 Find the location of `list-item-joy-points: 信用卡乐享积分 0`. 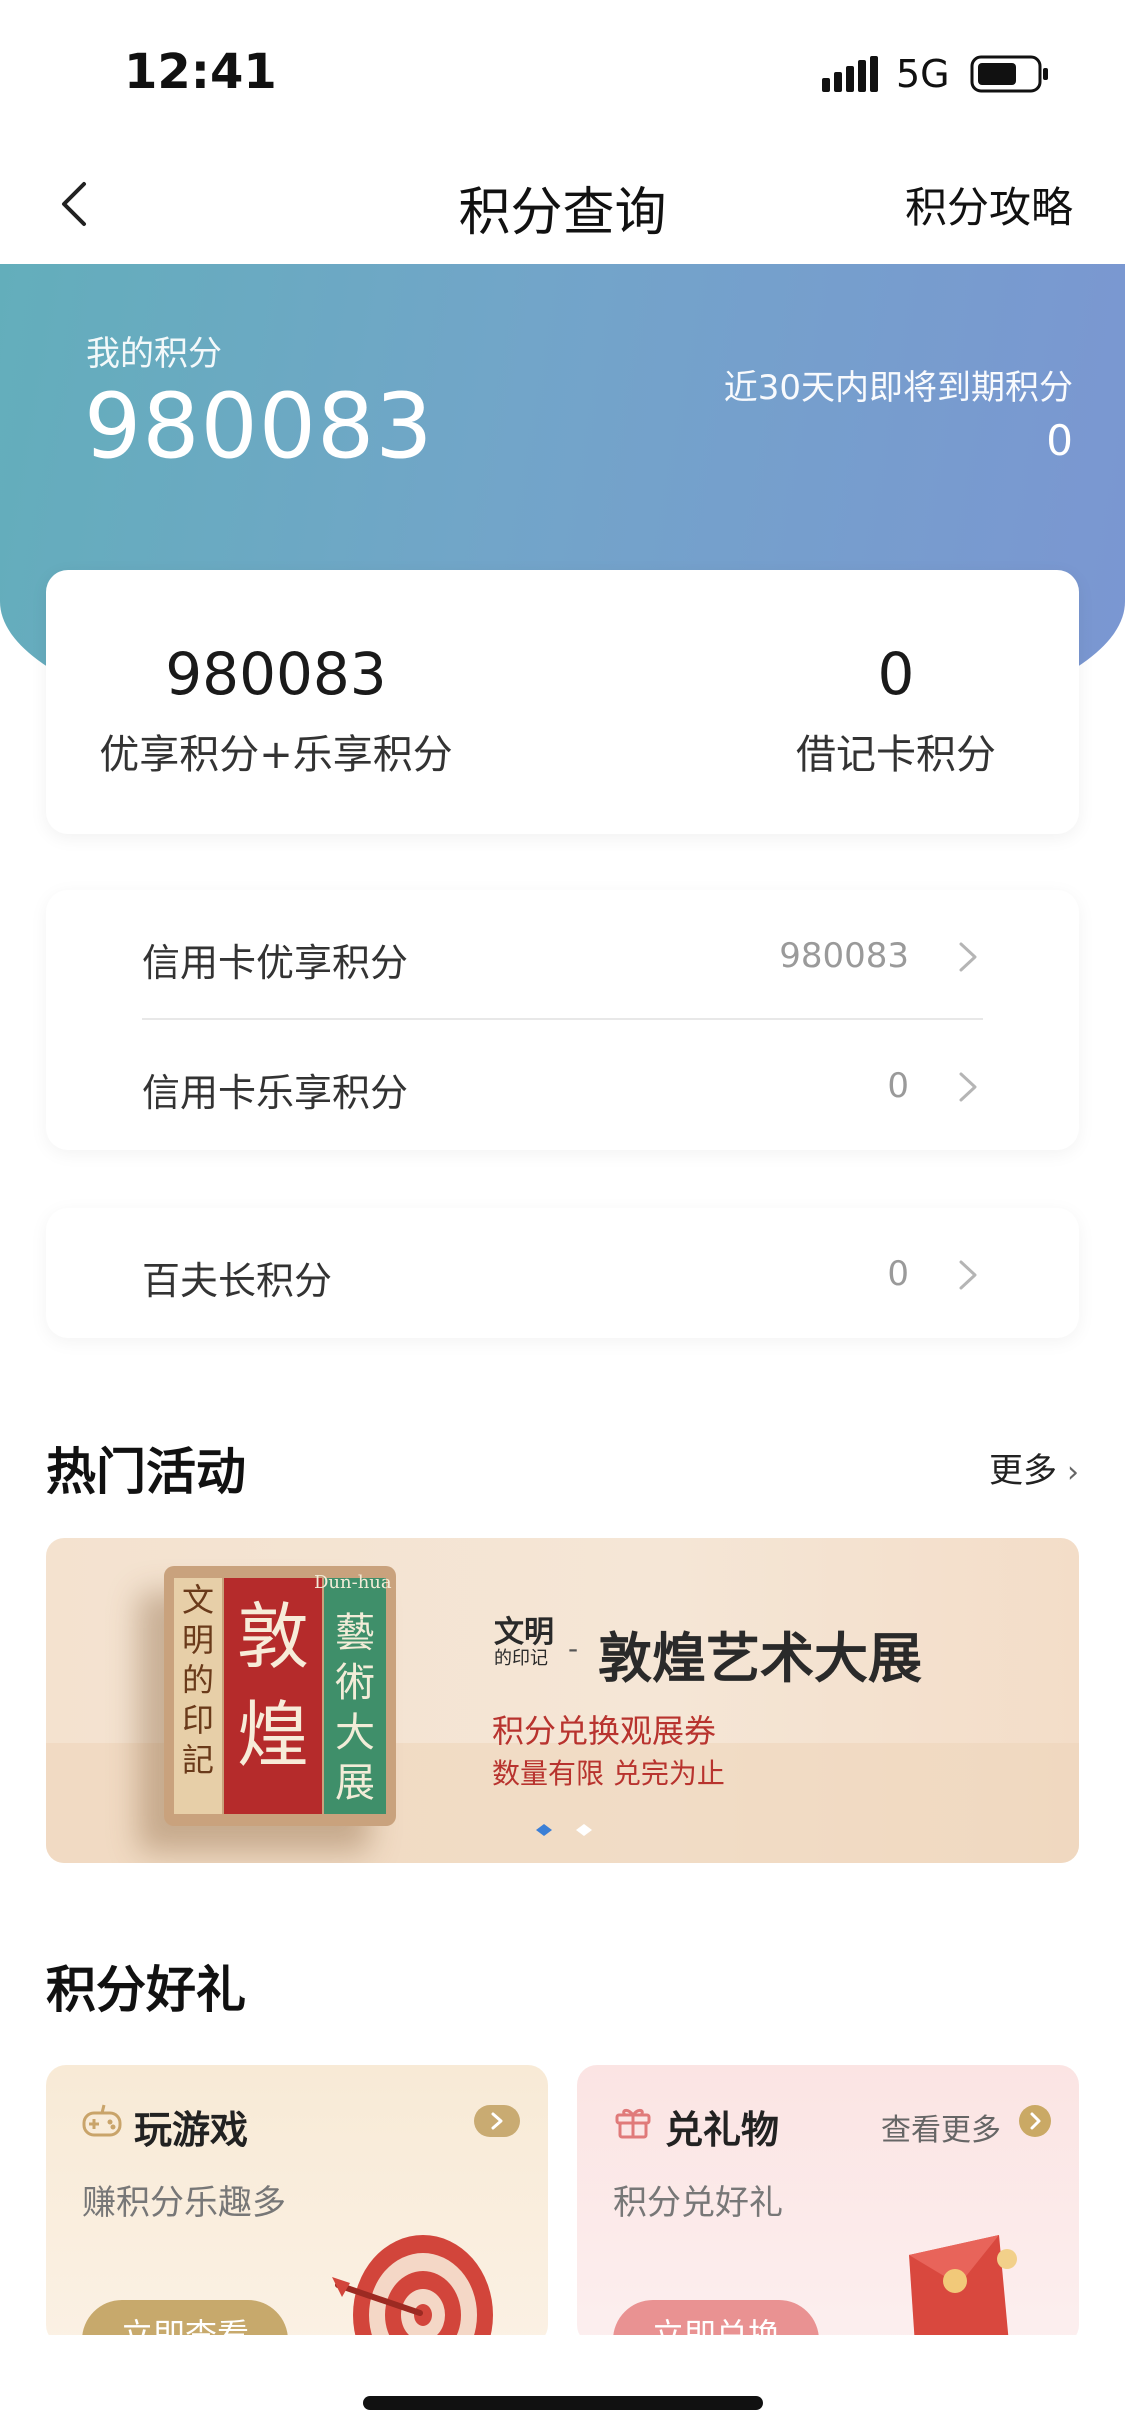

list-item-joy-points: 信用卡乐享积分 0 is located at coordinates (562, 1085).